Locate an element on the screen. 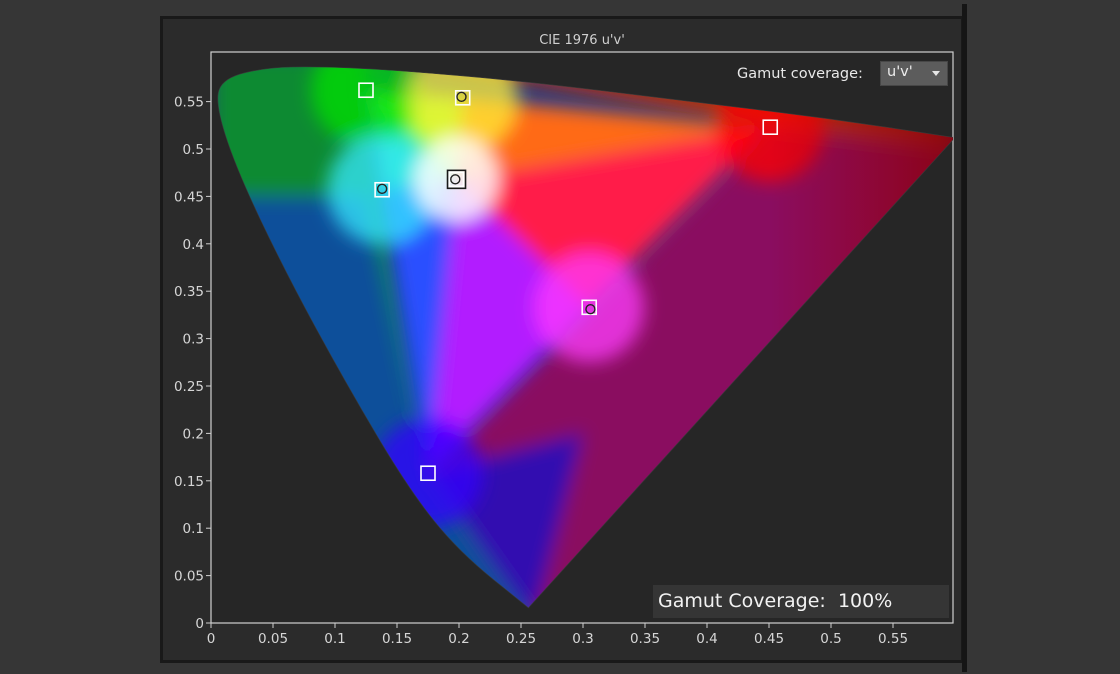 This screenshot has height=674, width=1120. x-tick-label: 0.45 is located at coordinates (769, 639).